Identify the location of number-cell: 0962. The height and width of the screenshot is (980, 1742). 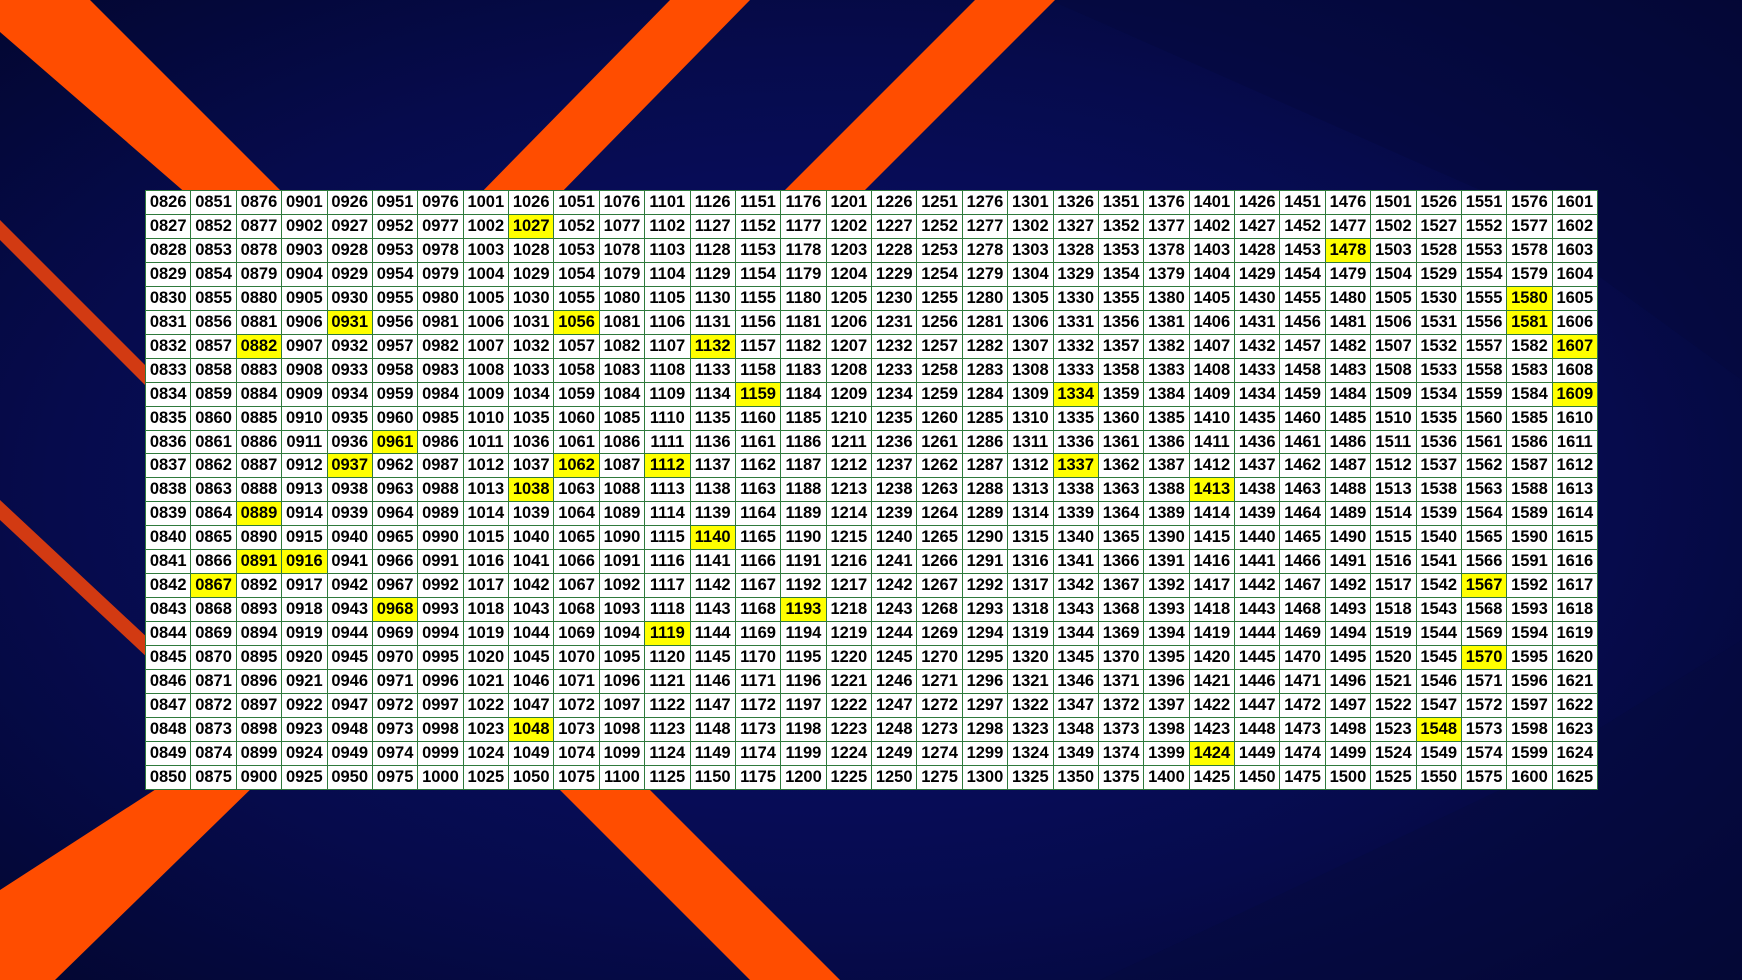
(395, 466).